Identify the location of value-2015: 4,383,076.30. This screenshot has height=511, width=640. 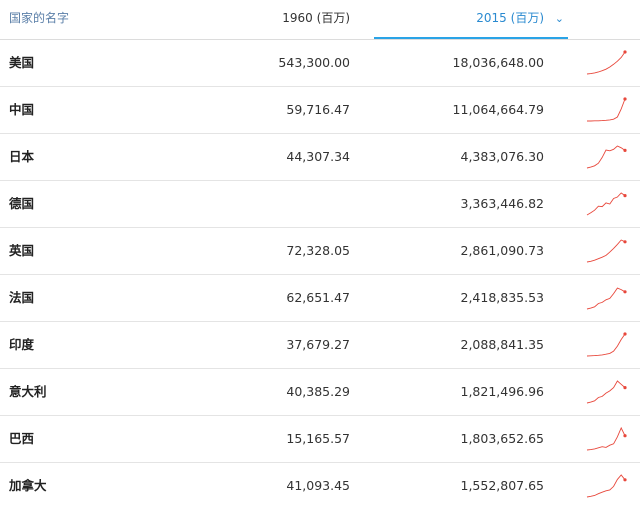
(502, 156).